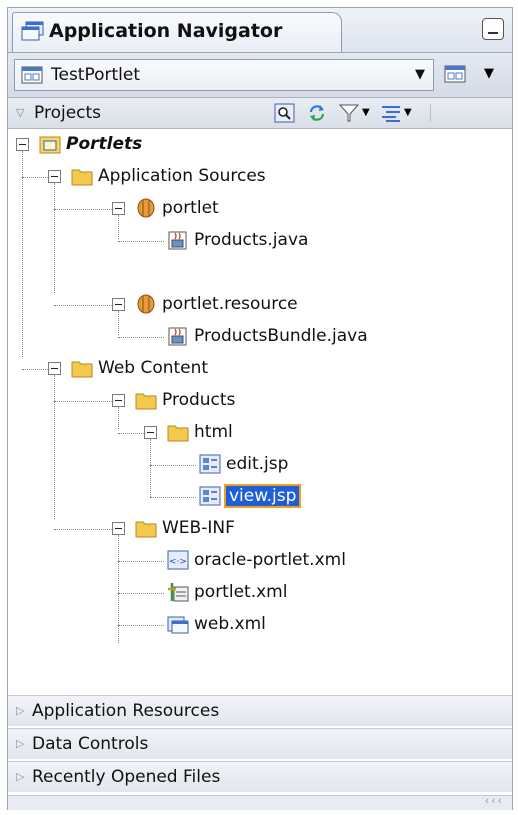  Describe the element at coordinates (317, 113) in the screenshot. I see `refresh-icon` at that location.